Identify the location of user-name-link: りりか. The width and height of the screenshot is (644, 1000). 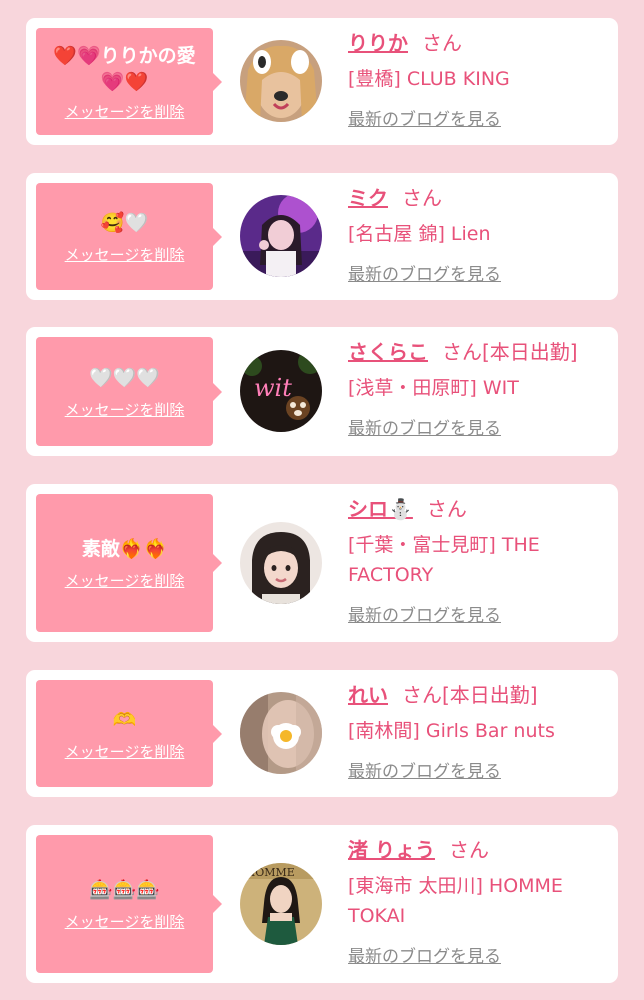
(378, 43).